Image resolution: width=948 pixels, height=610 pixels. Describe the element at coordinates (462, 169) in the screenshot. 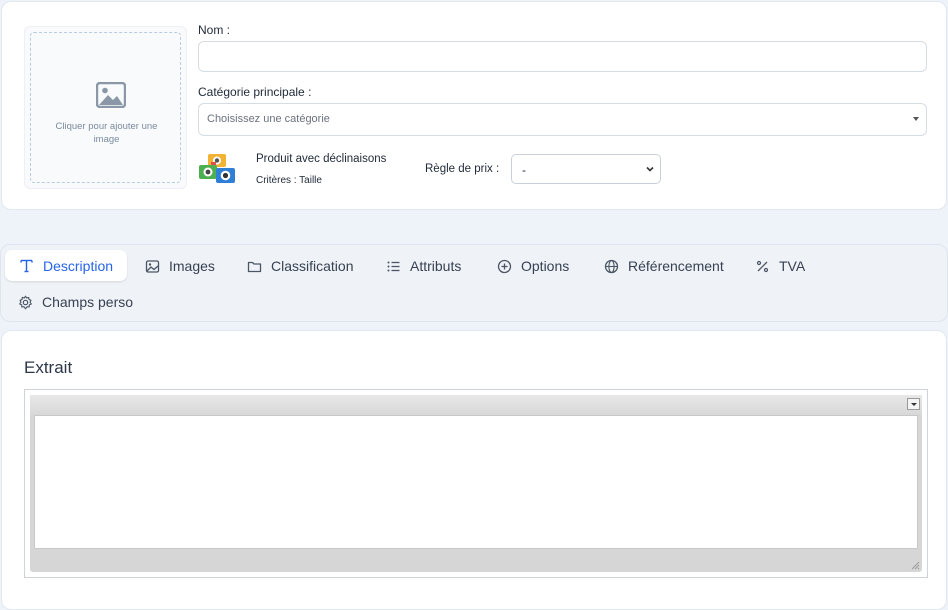

I see `price-rule-label: Règle de prix :` at that location.